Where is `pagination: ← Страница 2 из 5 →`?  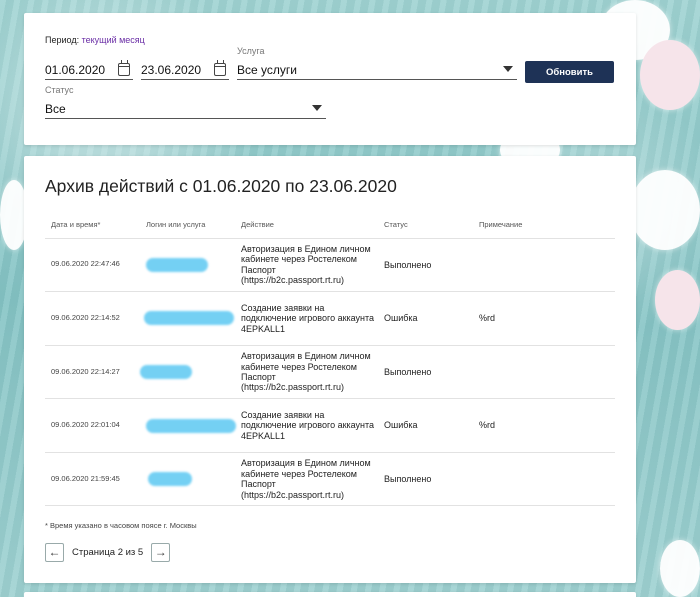
pagination: ← Страница 2 из 5 → is located at coordinates (108, 552).